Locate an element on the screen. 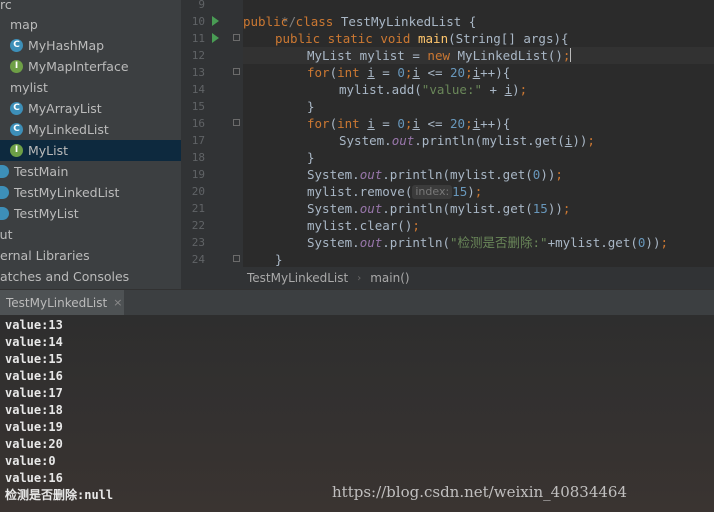  line-number: 22 is located at coordinates (198, 225).